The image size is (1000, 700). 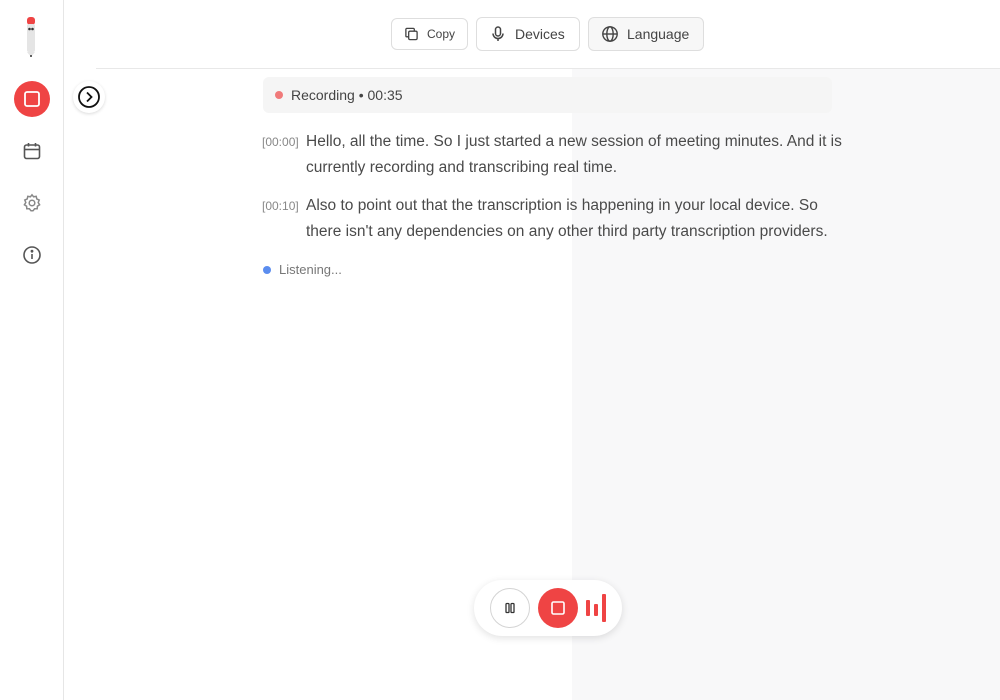 I want to click on stop-button, so click(x=558, y=608).